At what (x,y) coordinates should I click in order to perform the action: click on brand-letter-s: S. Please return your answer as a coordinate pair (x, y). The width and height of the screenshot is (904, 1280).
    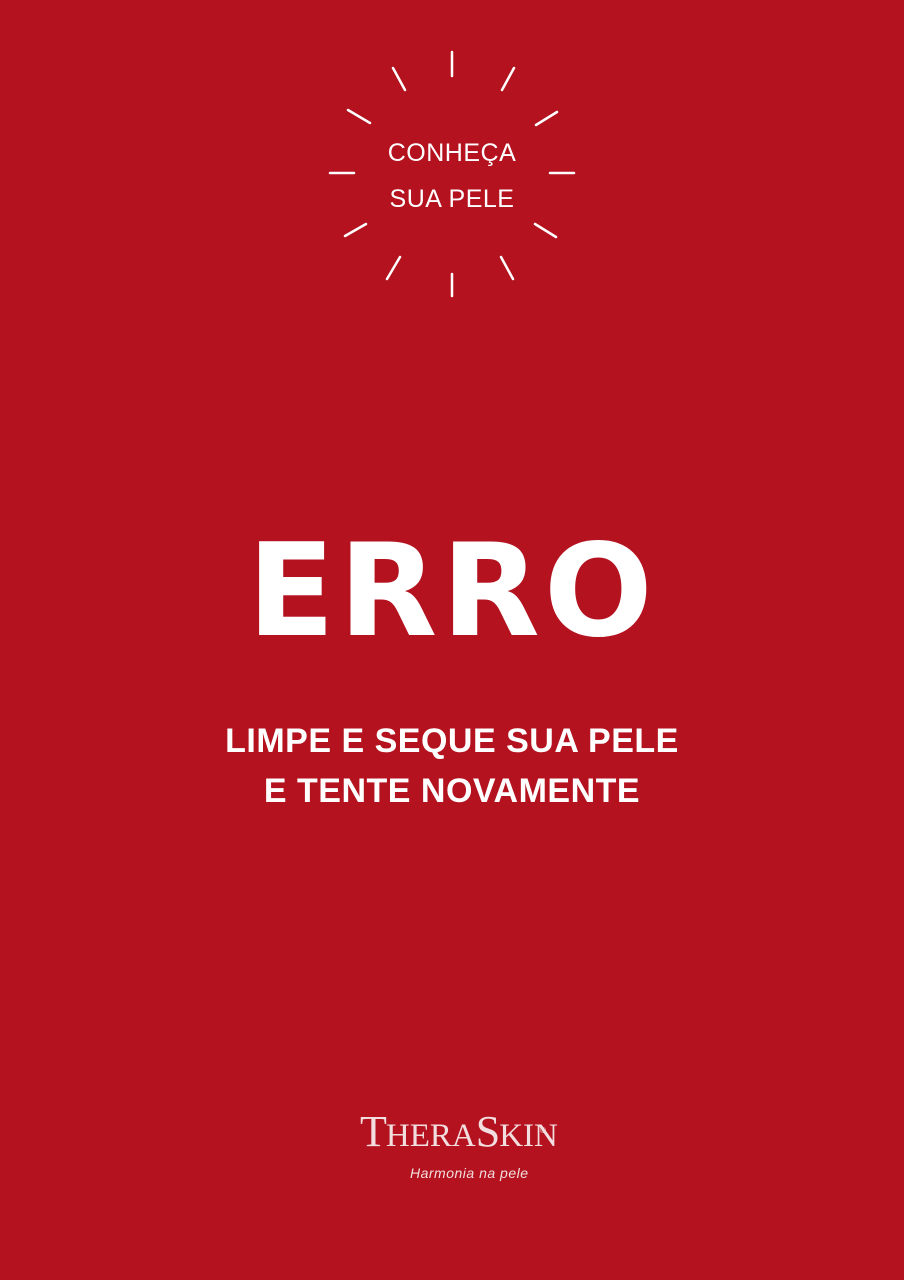
    Looking at the image, I should click on (488, 1131).